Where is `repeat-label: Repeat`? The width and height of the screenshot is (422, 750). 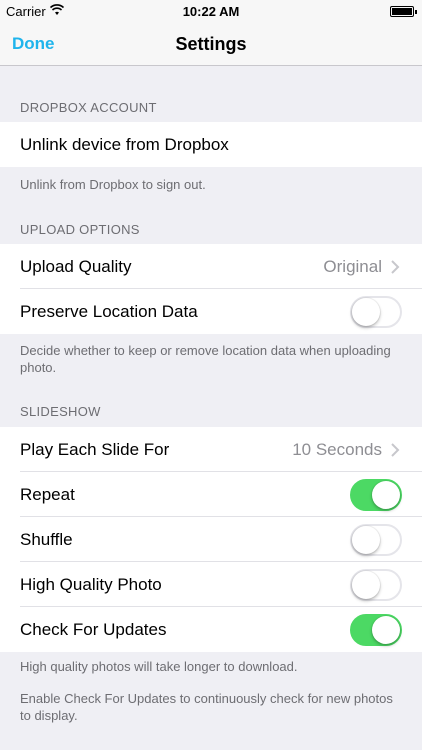
repeat-label: Repeat is located at coordinates (47, 494).